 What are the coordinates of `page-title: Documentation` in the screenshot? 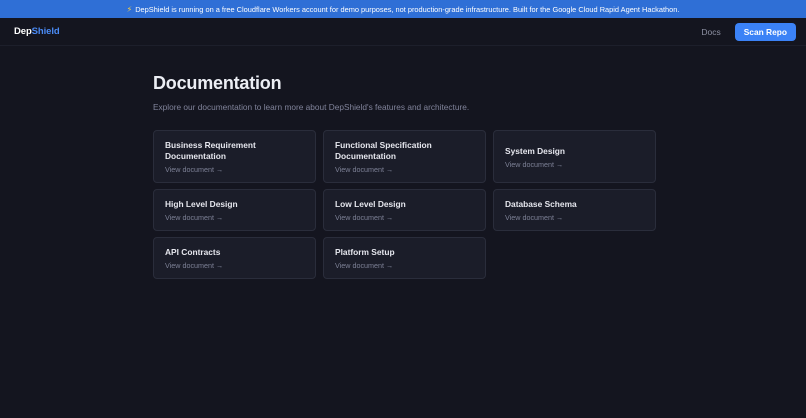 It's located at (217, 83).